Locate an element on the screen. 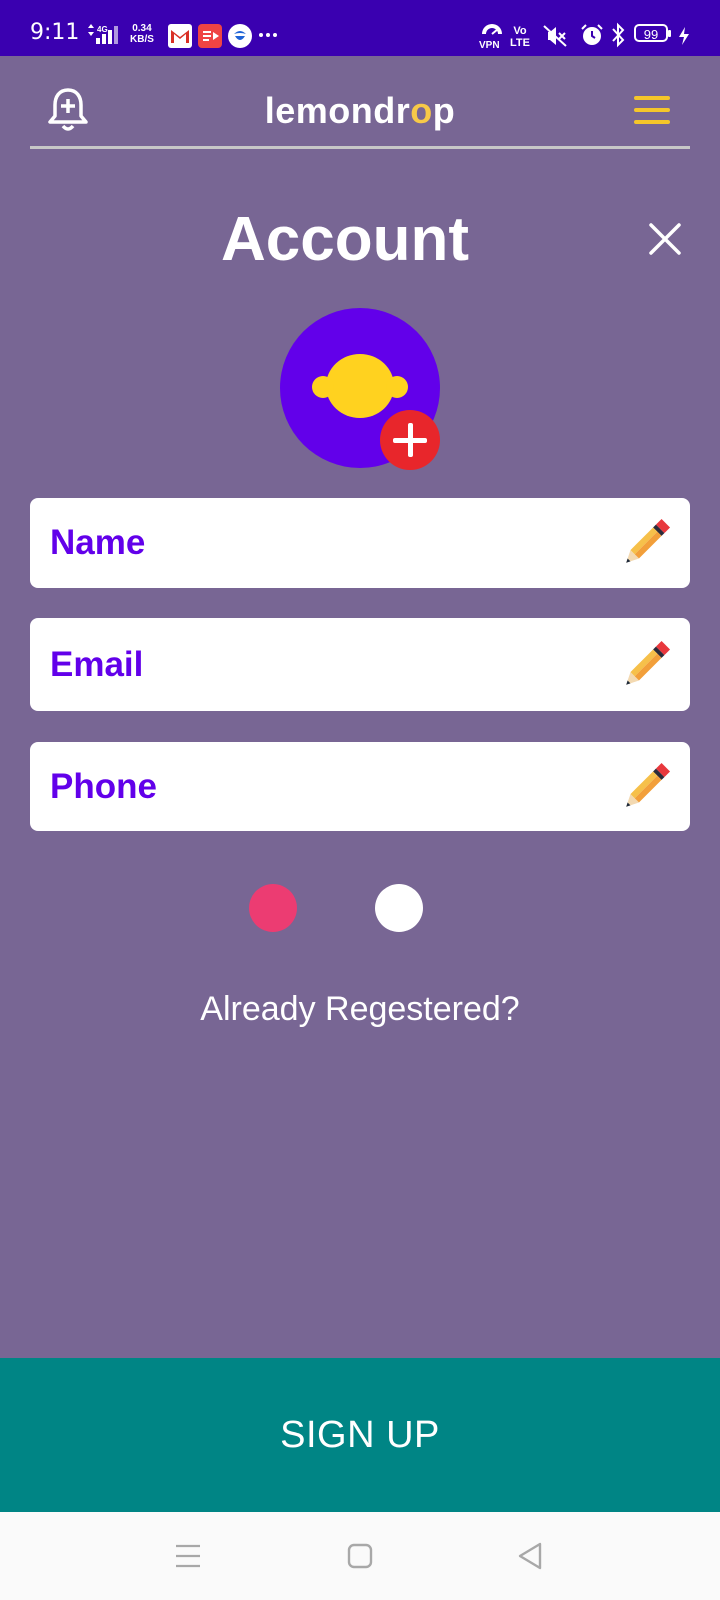 The image size is (720, 1600). hamburger-menu-icon is located at coordinates (652, 110).